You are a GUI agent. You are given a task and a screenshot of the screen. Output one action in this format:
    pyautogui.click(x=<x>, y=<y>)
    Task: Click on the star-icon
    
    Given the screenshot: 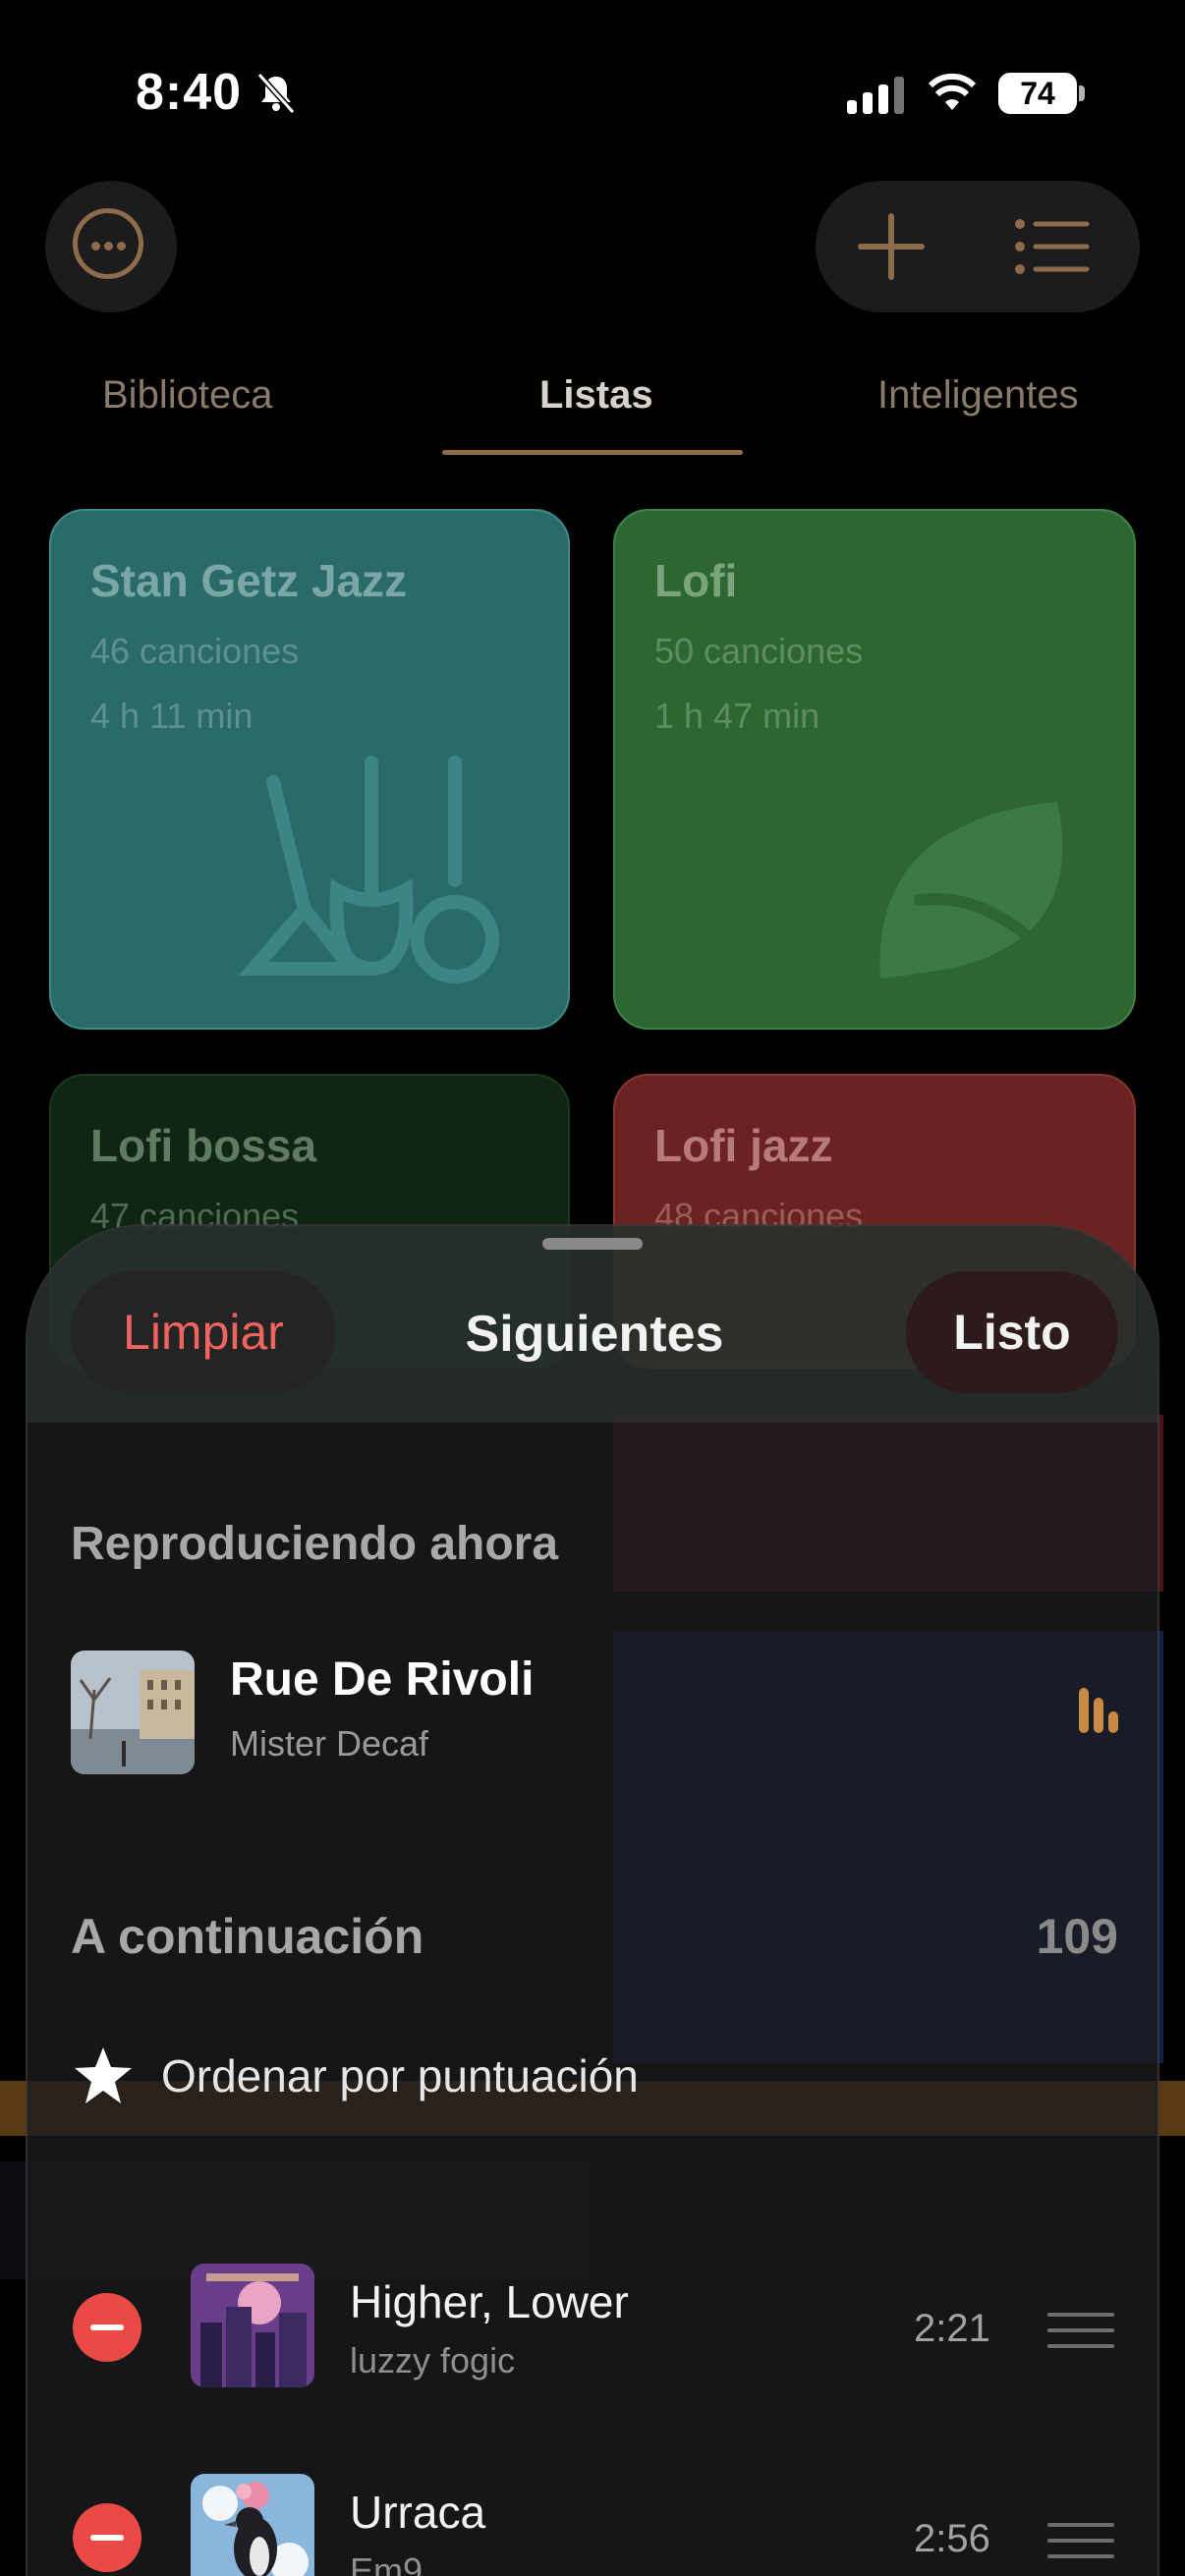 What is the action you would take?
    pyautogui.click(x=104, y=2075)
    